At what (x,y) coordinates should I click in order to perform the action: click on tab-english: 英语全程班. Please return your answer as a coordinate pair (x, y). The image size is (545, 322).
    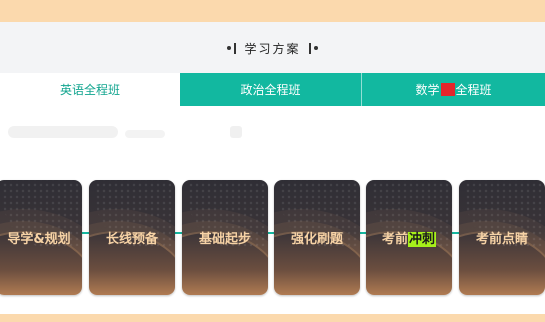
    Looking at the image, I should click on (90, 89).